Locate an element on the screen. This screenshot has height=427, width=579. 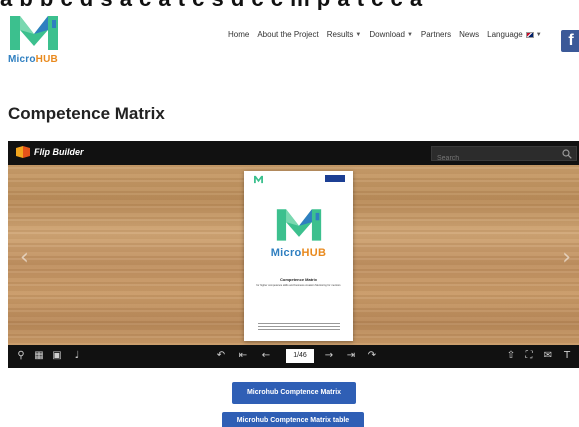
doc-microhub-logo-icon is located at coordinates (299, 225).